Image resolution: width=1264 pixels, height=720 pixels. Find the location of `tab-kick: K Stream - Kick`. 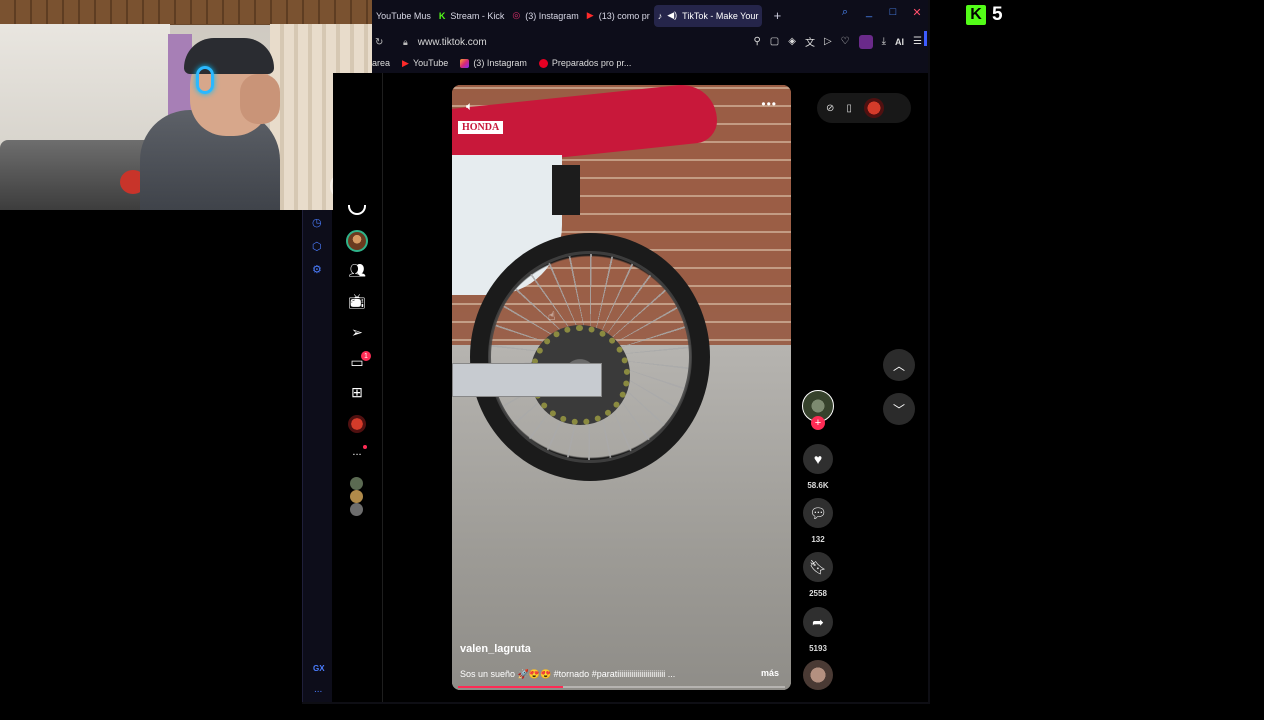

tab-kick: K Stream - Kick is located at coordinates (472, 16).